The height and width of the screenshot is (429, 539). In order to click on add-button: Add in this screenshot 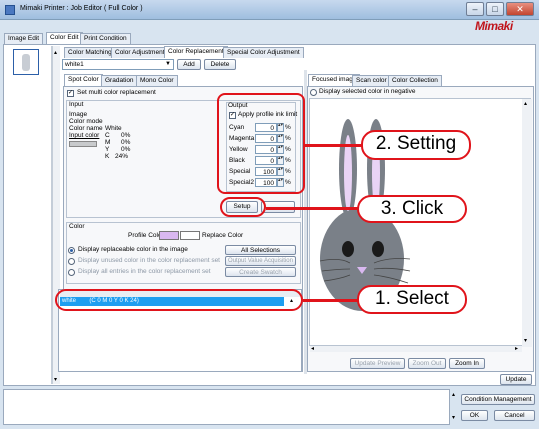, I will do `click(189, 64)`.